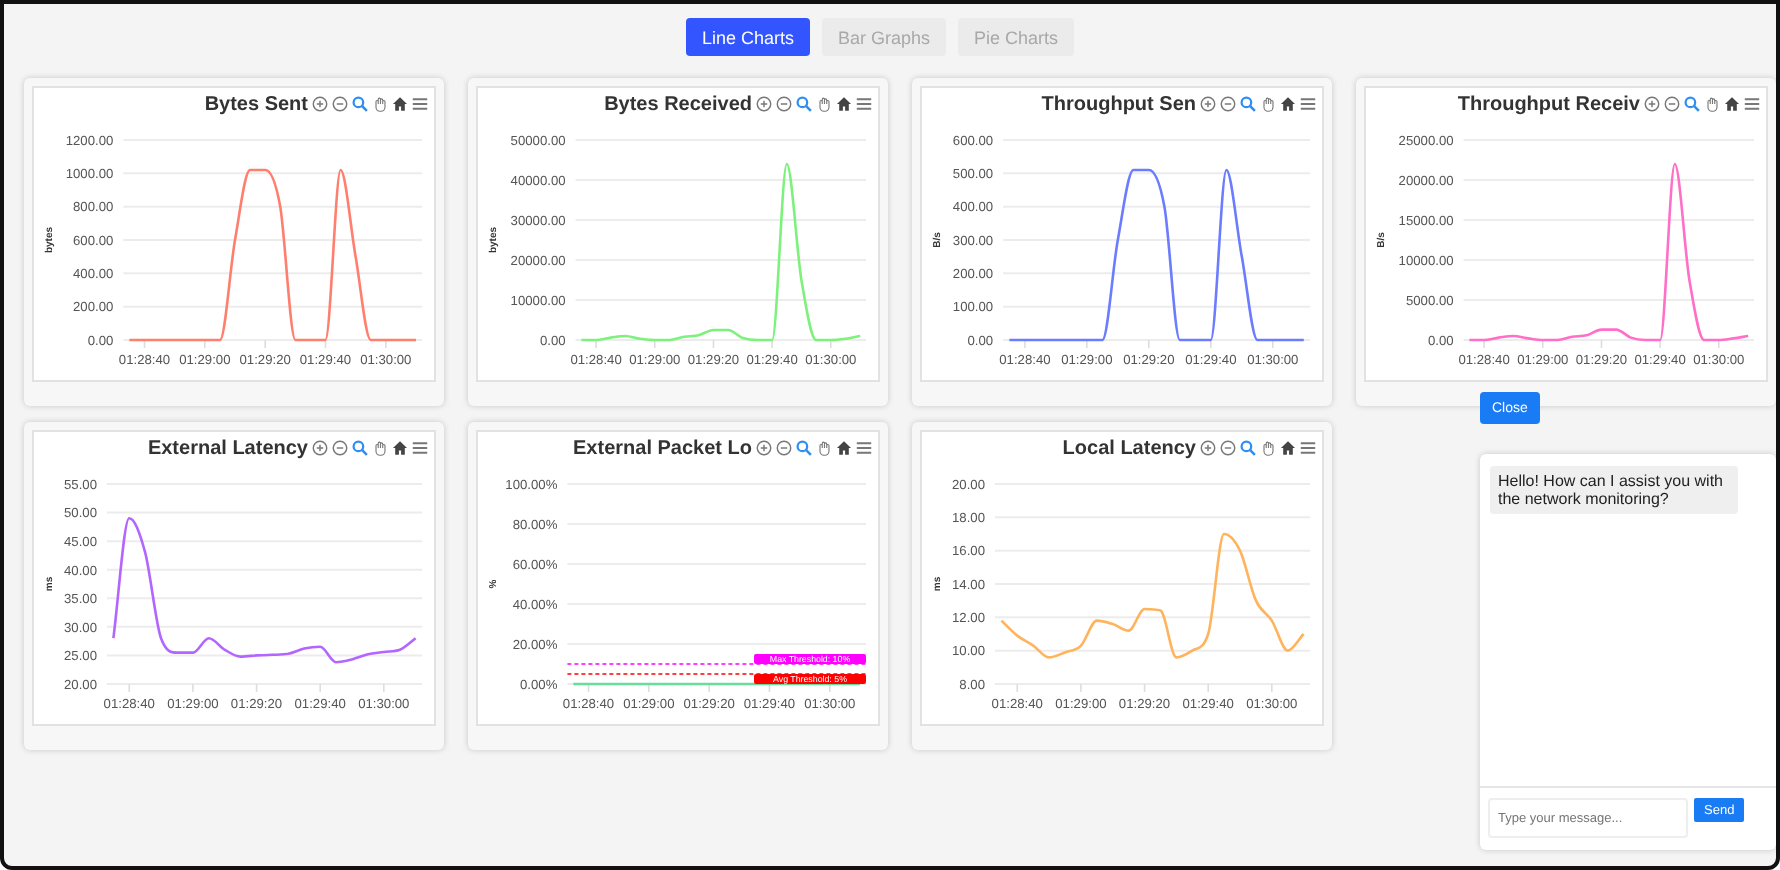  What do you see at coordinates (662, 448) in the screenshot?
I see `chart-title: External Packet Lo` at bounding box center [662, 448].